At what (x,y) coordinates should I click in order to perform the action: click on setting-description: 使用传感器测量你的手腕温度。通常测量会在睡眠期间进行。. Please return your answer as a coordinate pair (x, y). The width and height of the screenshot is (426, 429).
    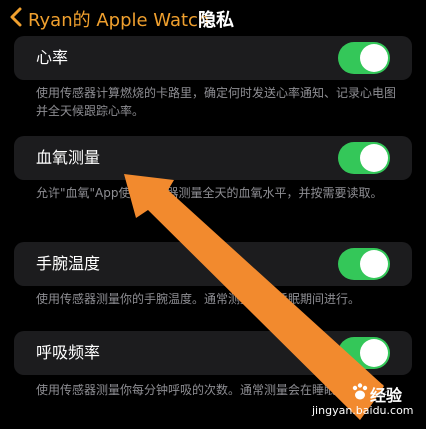
    Looking at the image, I should click on (198, 299).